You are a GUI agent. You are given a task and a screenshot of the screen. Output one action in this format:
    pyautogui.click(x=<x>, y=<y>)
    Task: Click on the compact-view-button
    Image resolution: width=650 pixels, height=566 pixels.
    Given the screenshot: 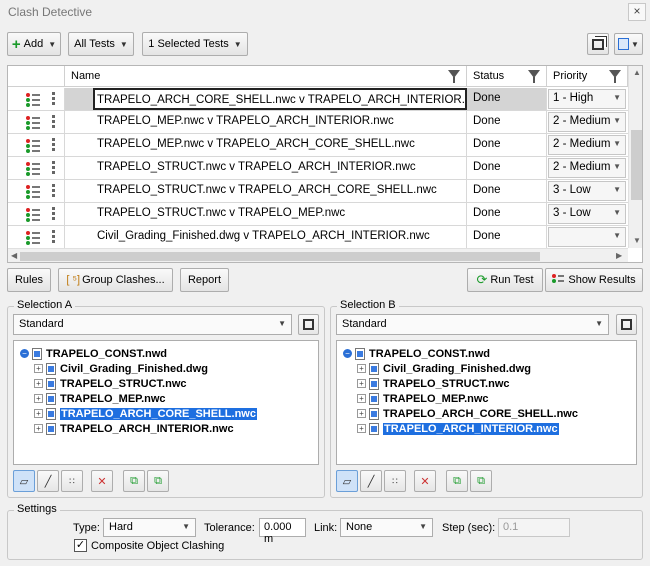 What is the action you would take?
    pyautogui.click(x=598, y=44)
    